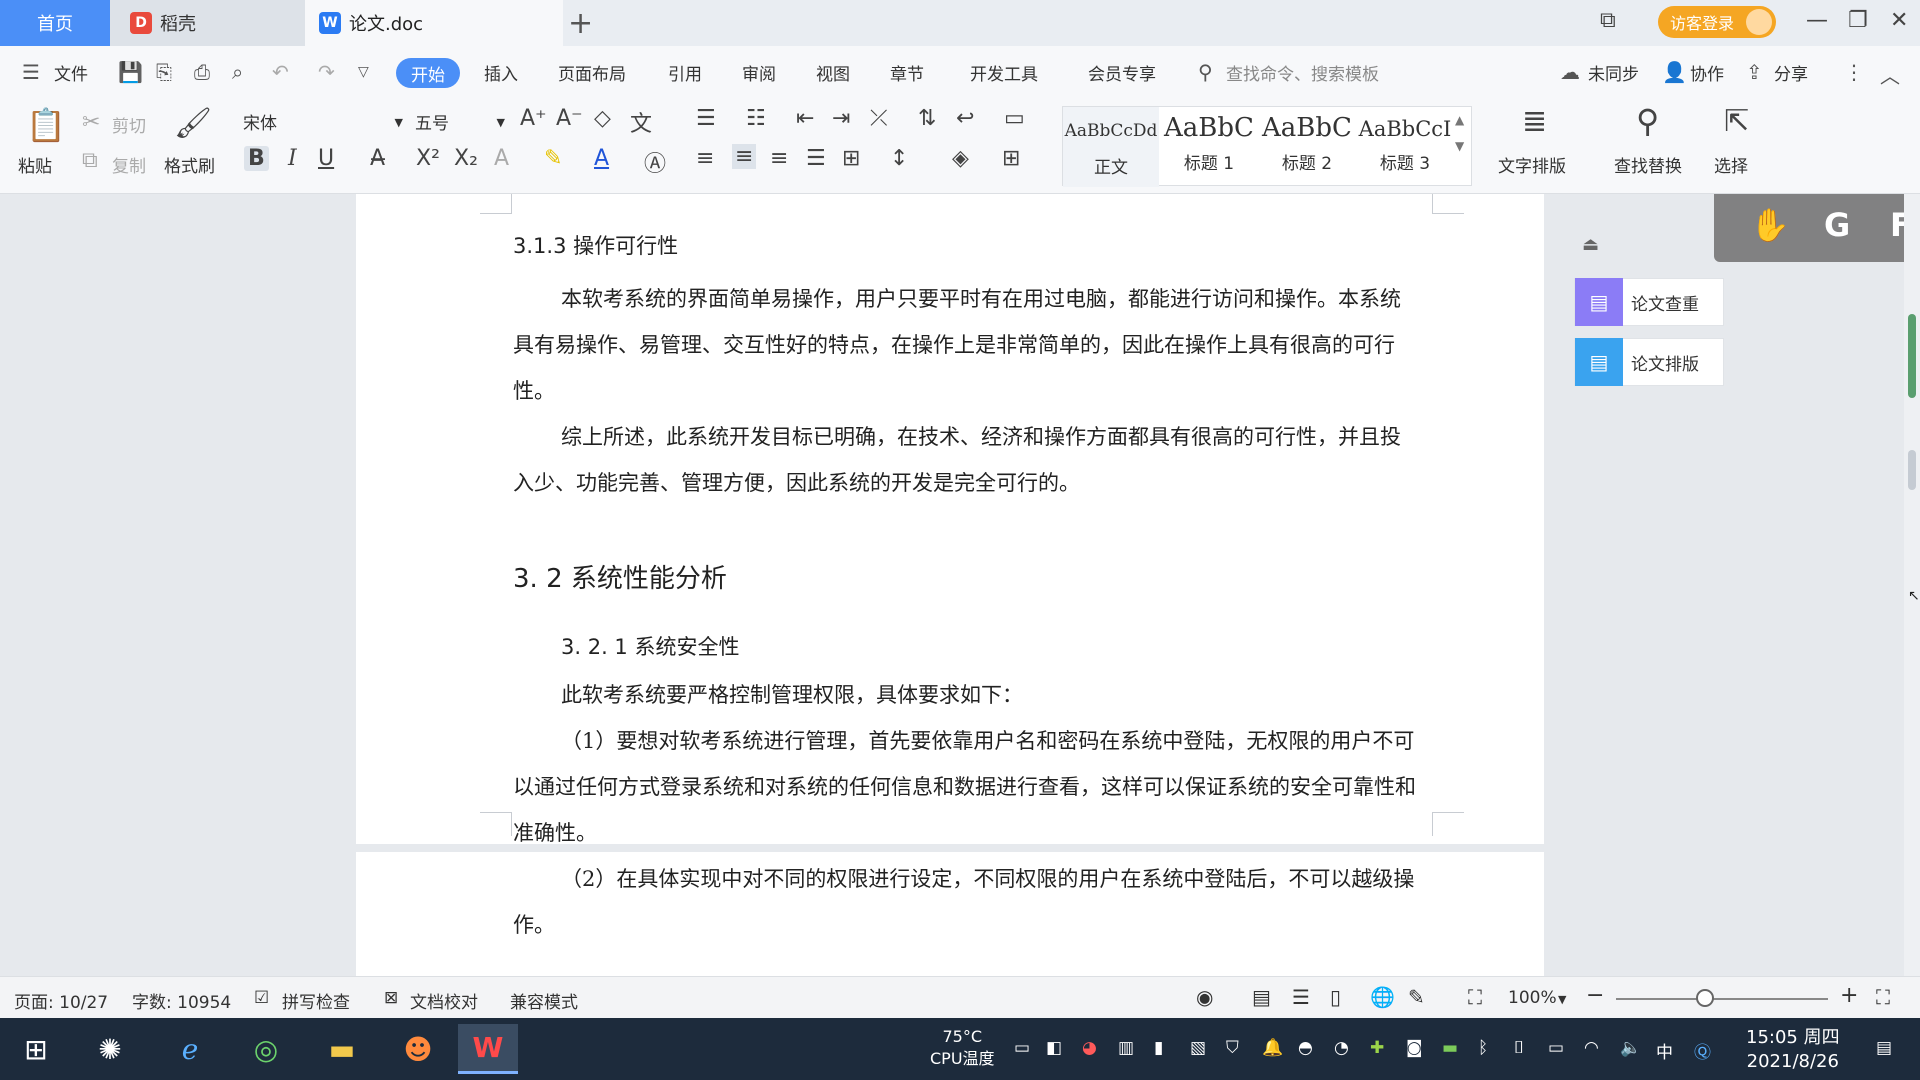  What do you see at coordinates (1054, 1048) in the screenshot?
I see `tray-app-icon: ◧` at bounding box center [1054, 1048].